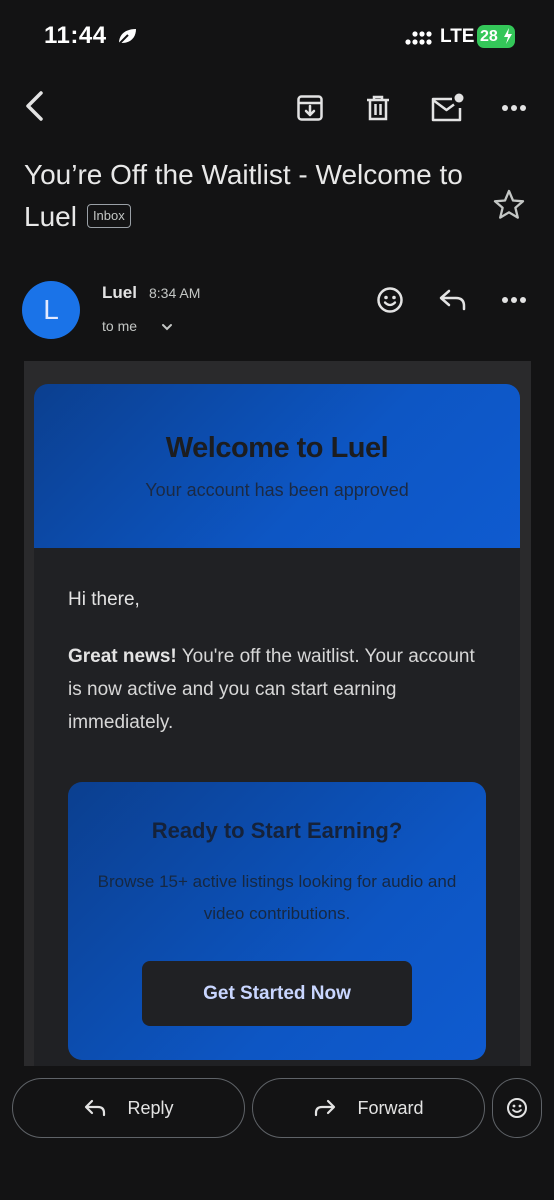  Describe the element at coordinates (122, 656) in the screenshot. I see `body-bold-text: Great news!` at that location.